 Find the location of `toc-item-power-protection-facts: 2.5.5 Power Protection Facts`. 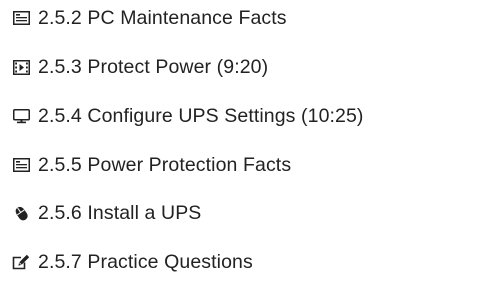

toc-item-power-protection-facts: 2.5.5 Power Protection Facts is located at coordinates (151, 165).